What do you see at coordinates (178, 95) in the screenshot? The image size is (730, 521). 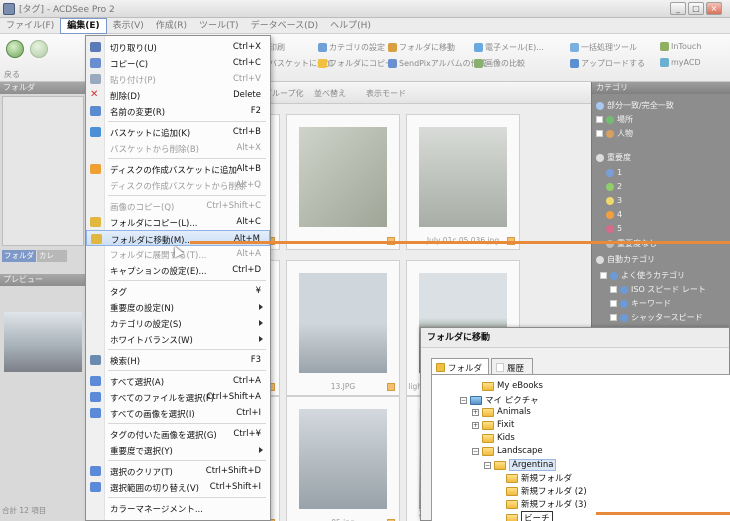 I see `menu-item-3: ✕ 削除(D) Delete` at bounding box center [178, 95].